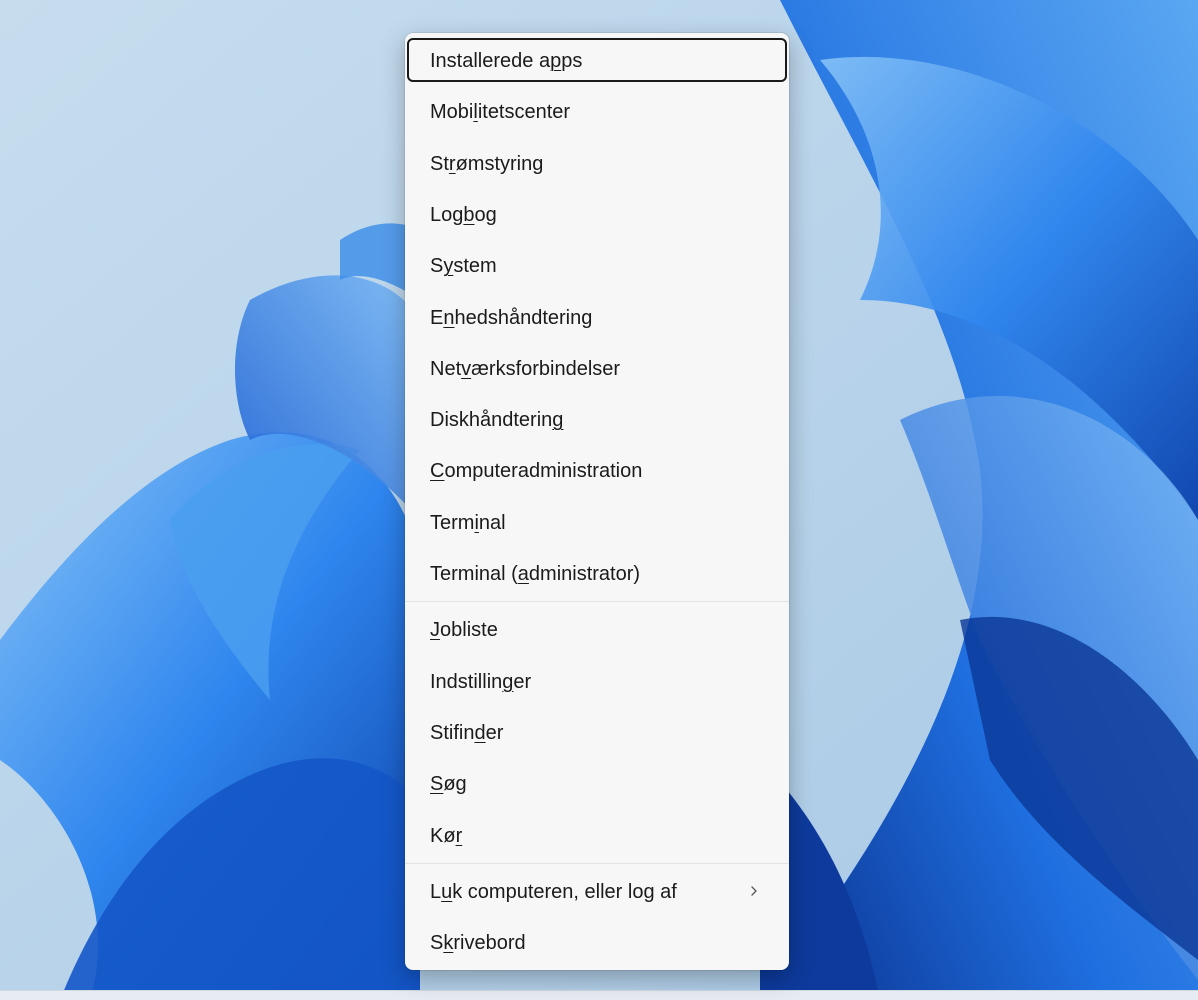 Image resolution: width=1198 pixels, height=1000 pixels. What do you see at coordinates (466, 368) in the screenshot?
I see `access-key: v` at bounding box center [466, 368].